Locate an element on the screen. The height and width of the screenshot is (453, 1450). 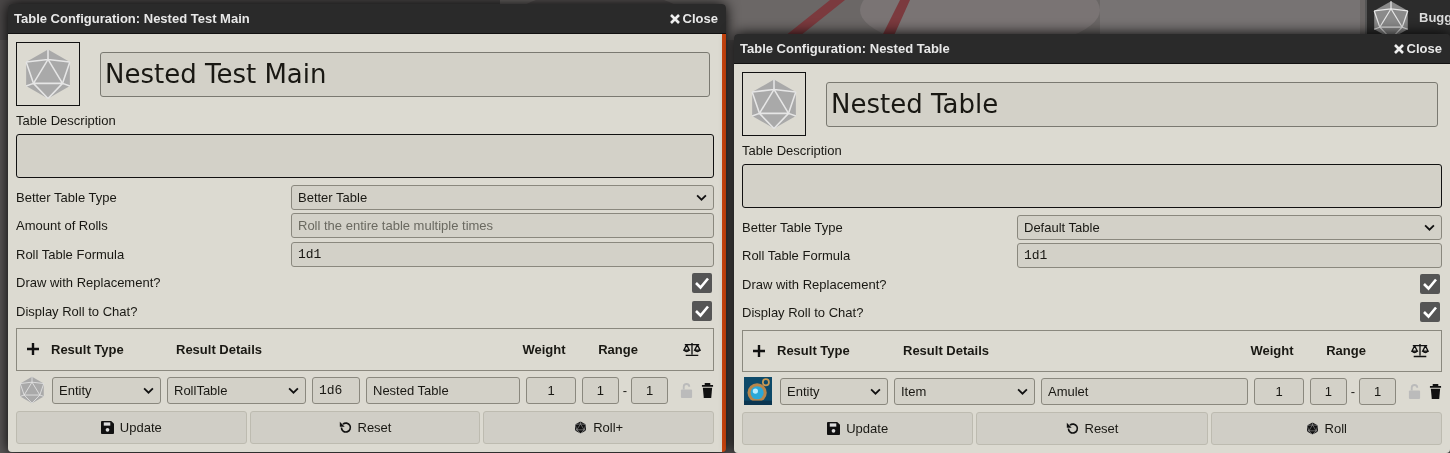
dropdown: RollTable is located at coordinates (236, 390).